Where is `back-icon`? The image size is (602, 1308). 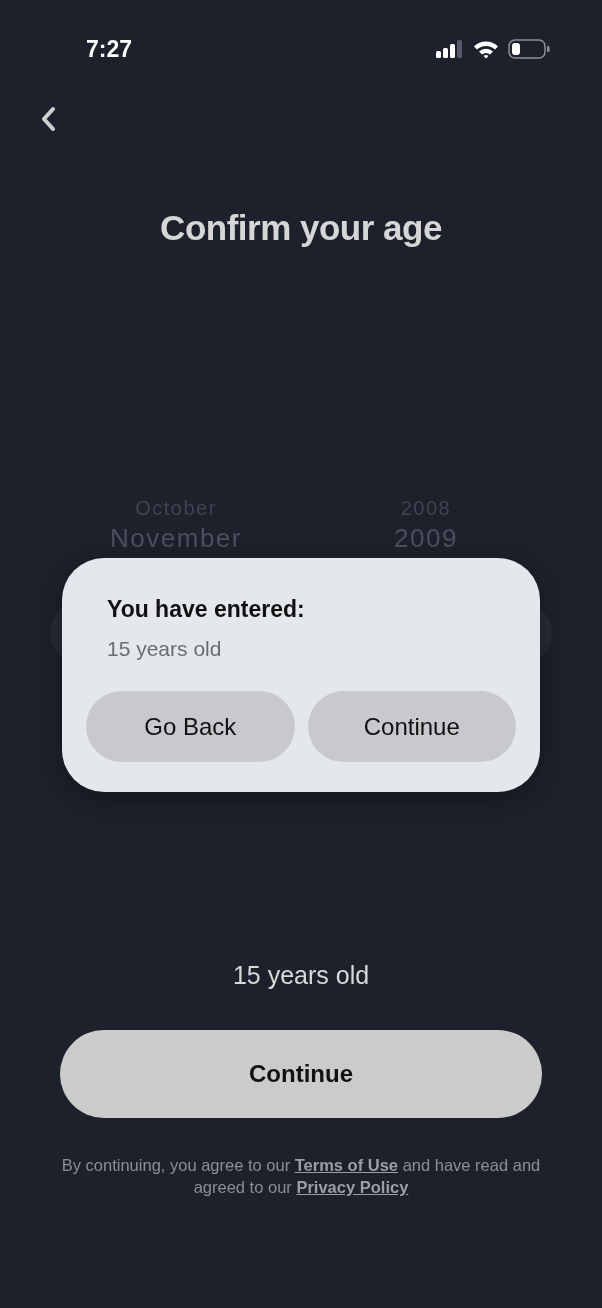
back-icon is located at coordinates (48, 119).